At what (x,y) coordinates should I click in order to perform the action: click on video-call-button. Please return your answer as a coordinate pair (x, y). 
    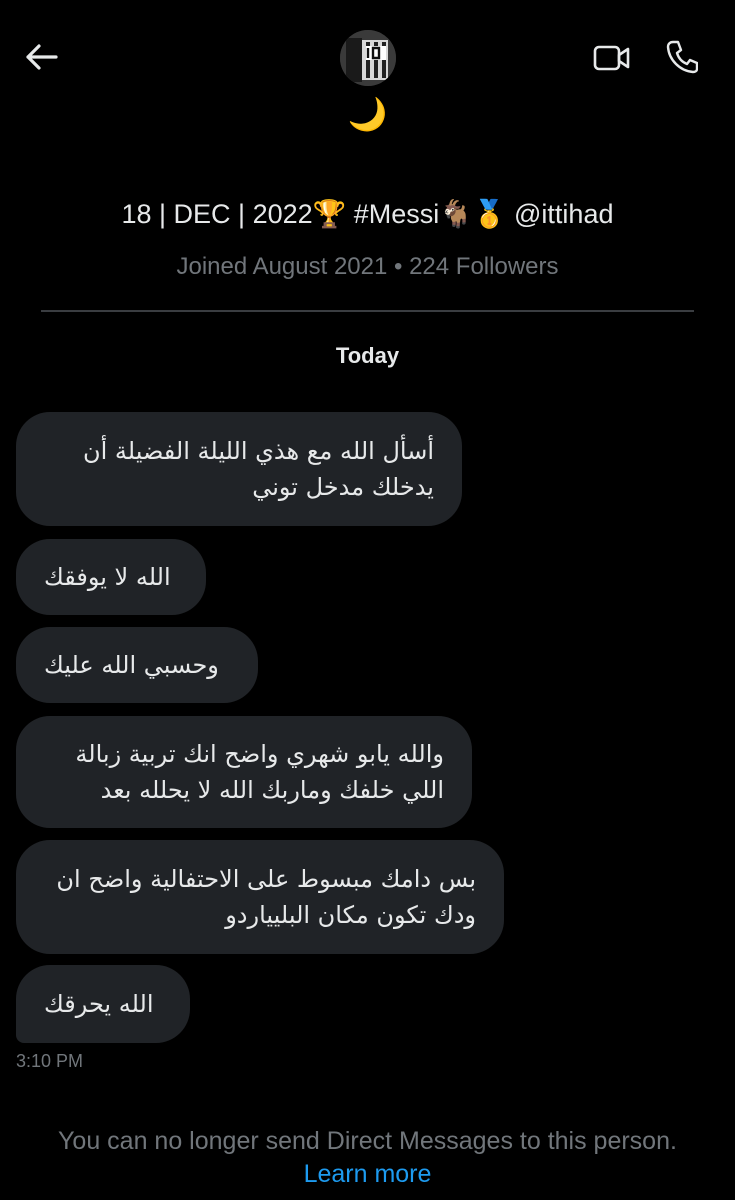
    Looking at the image, I should click on (612, 60).